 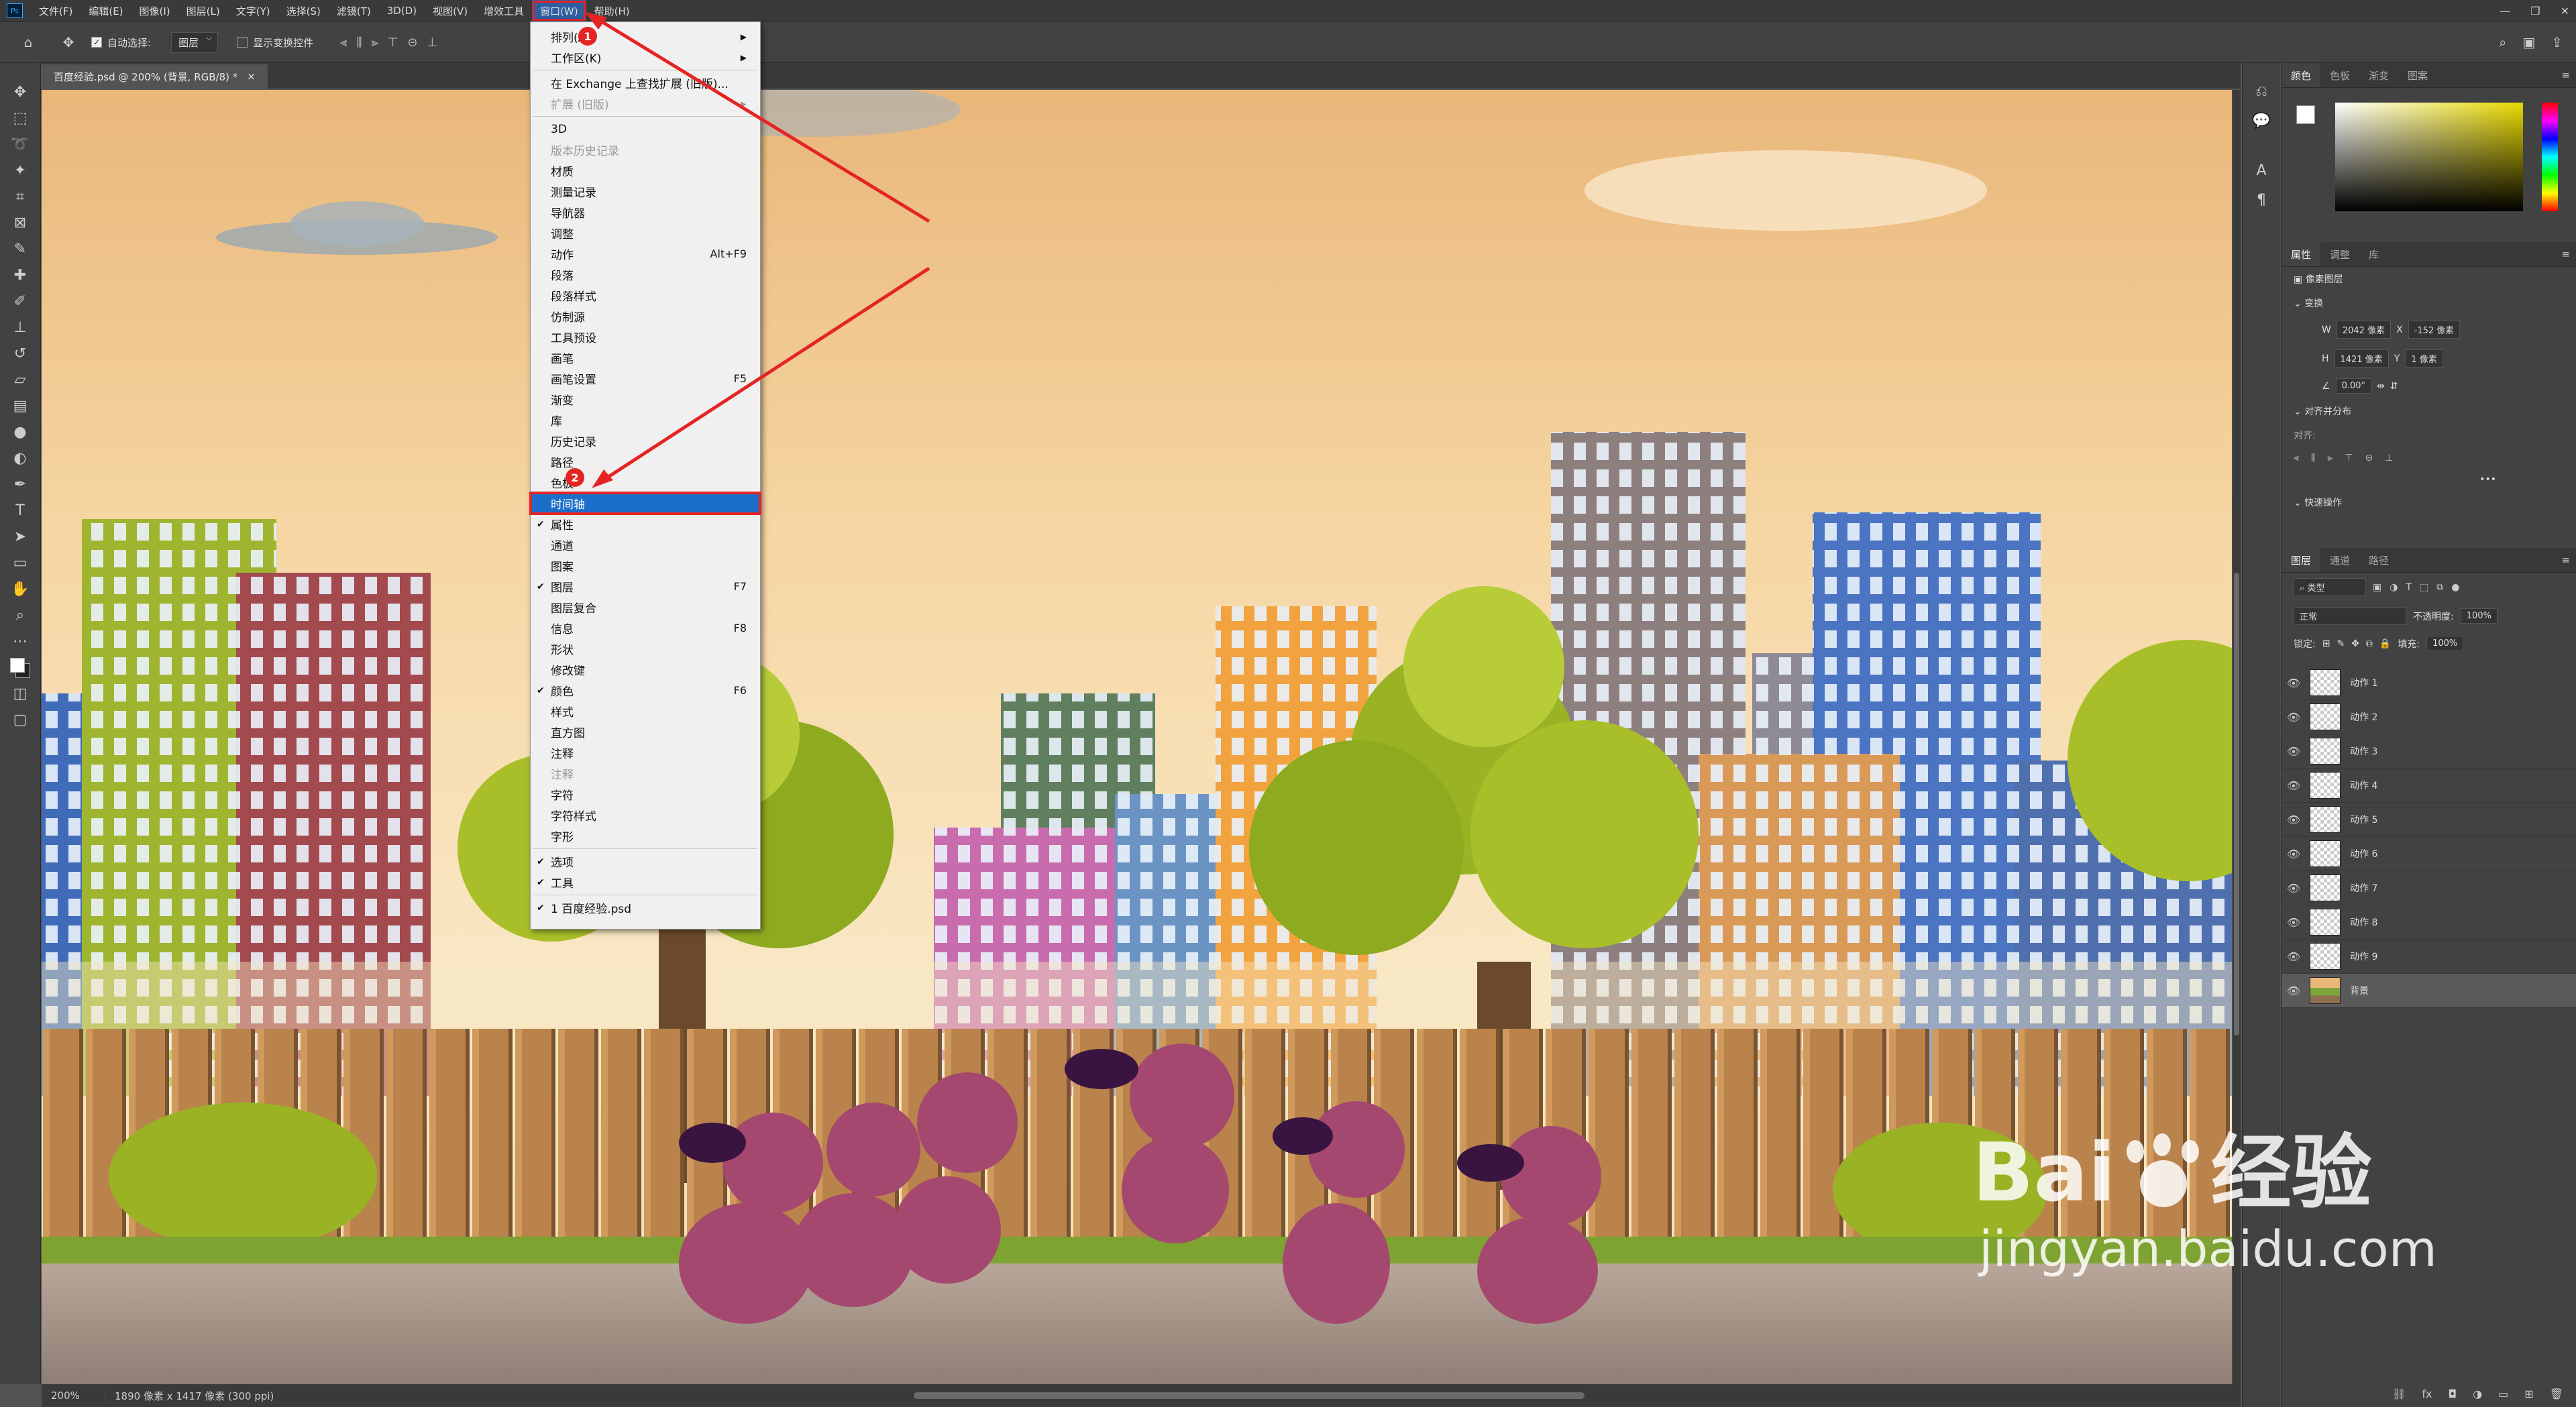 What do you see at coordinates (2455, 587) in the screenshot?
I see `filter-toggle-icon: ●` at bounding box center [2455, 587].